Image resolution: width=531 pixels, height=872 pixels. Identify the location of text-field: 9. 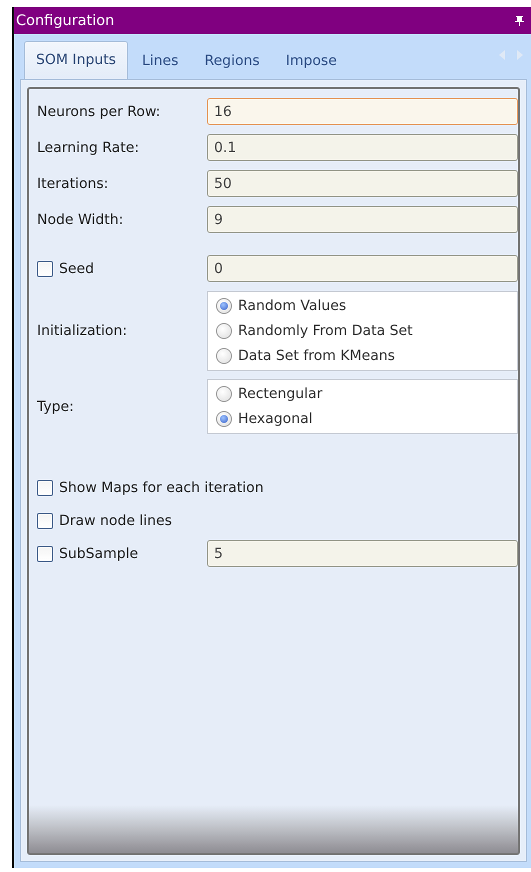
(362, 219).